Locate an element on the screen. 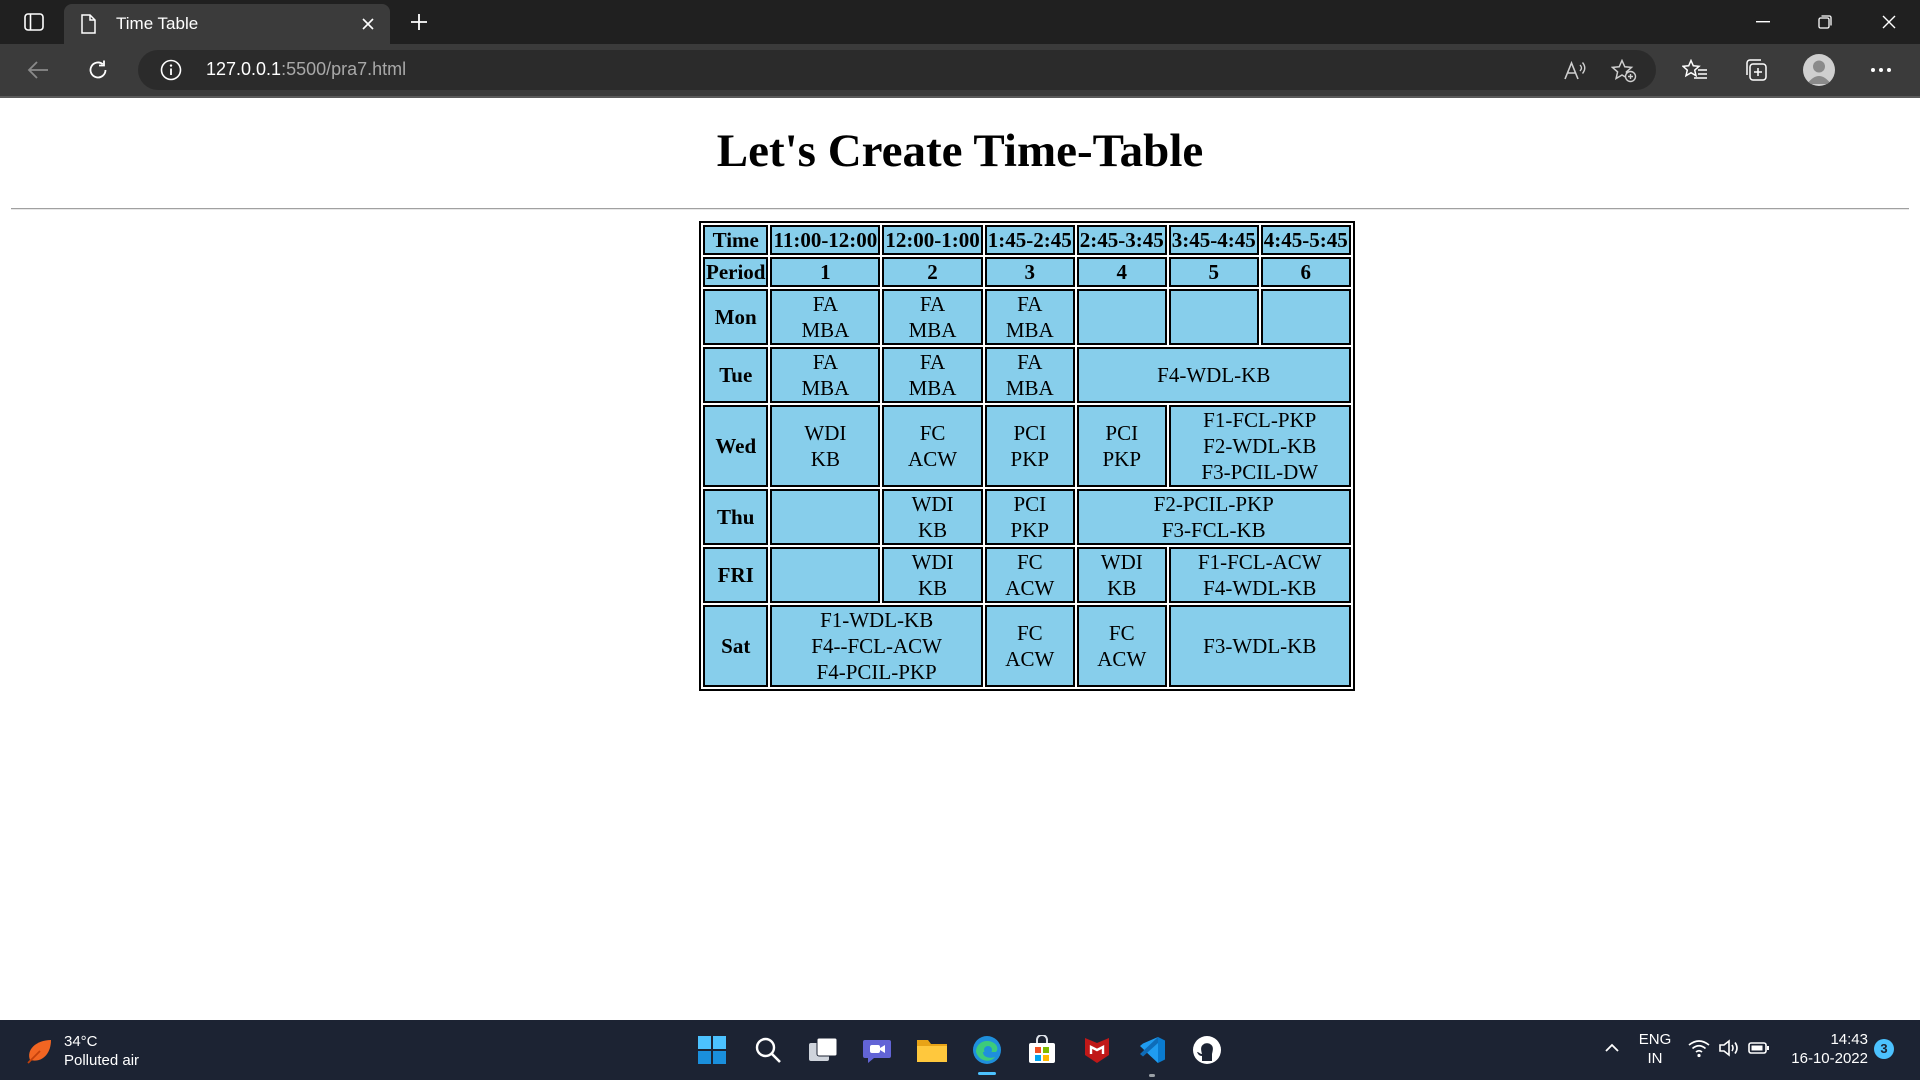 The height and width of the screenshot is (1080, 1920). class-cell: WDI KB is located at coordinates (932, 575).